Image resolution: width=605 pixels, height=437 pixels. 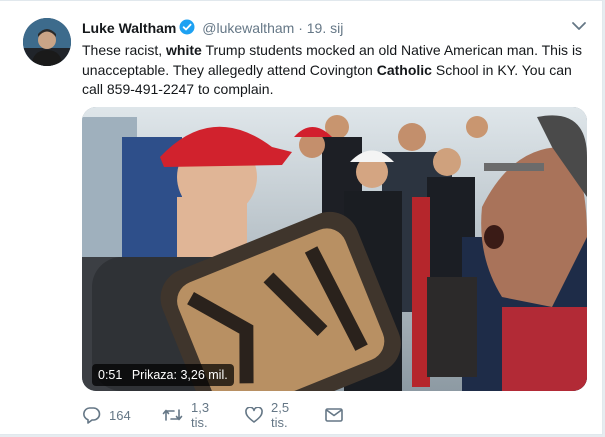 What do you see at coordinates (579, 26) in the screenshot?
I see `chevron-down-icon` at bounding box center [579, 26].